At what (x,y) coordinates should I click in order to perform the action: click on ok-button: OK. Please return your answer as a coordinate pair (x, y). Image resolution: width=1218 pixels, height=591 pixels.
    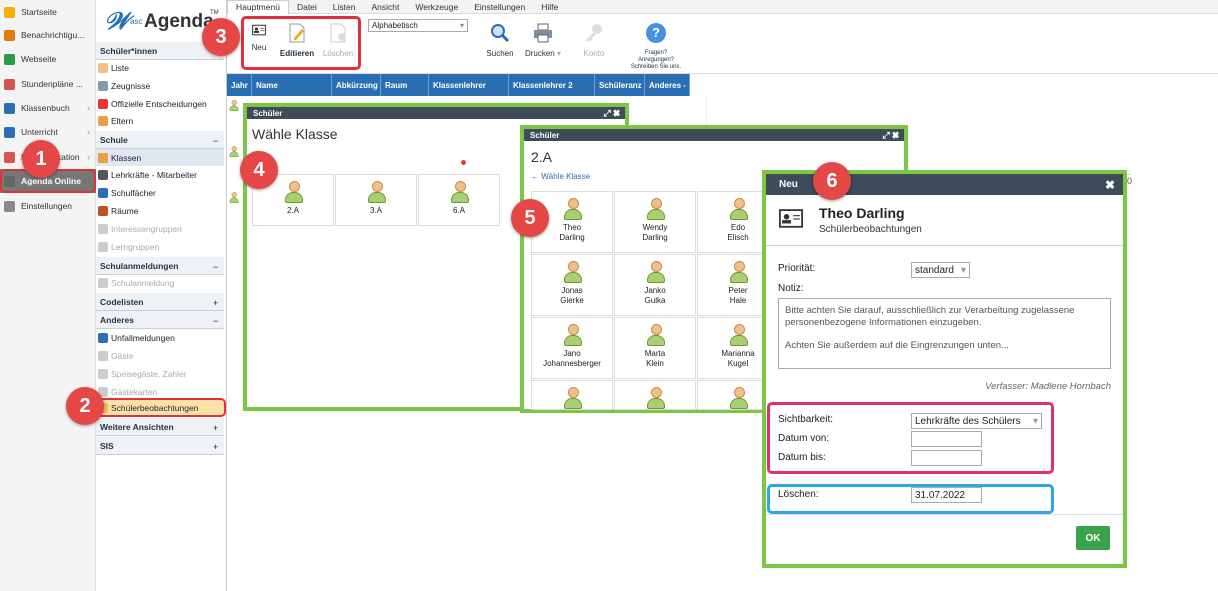
    Looking at the image, I should click on (1093, 538).